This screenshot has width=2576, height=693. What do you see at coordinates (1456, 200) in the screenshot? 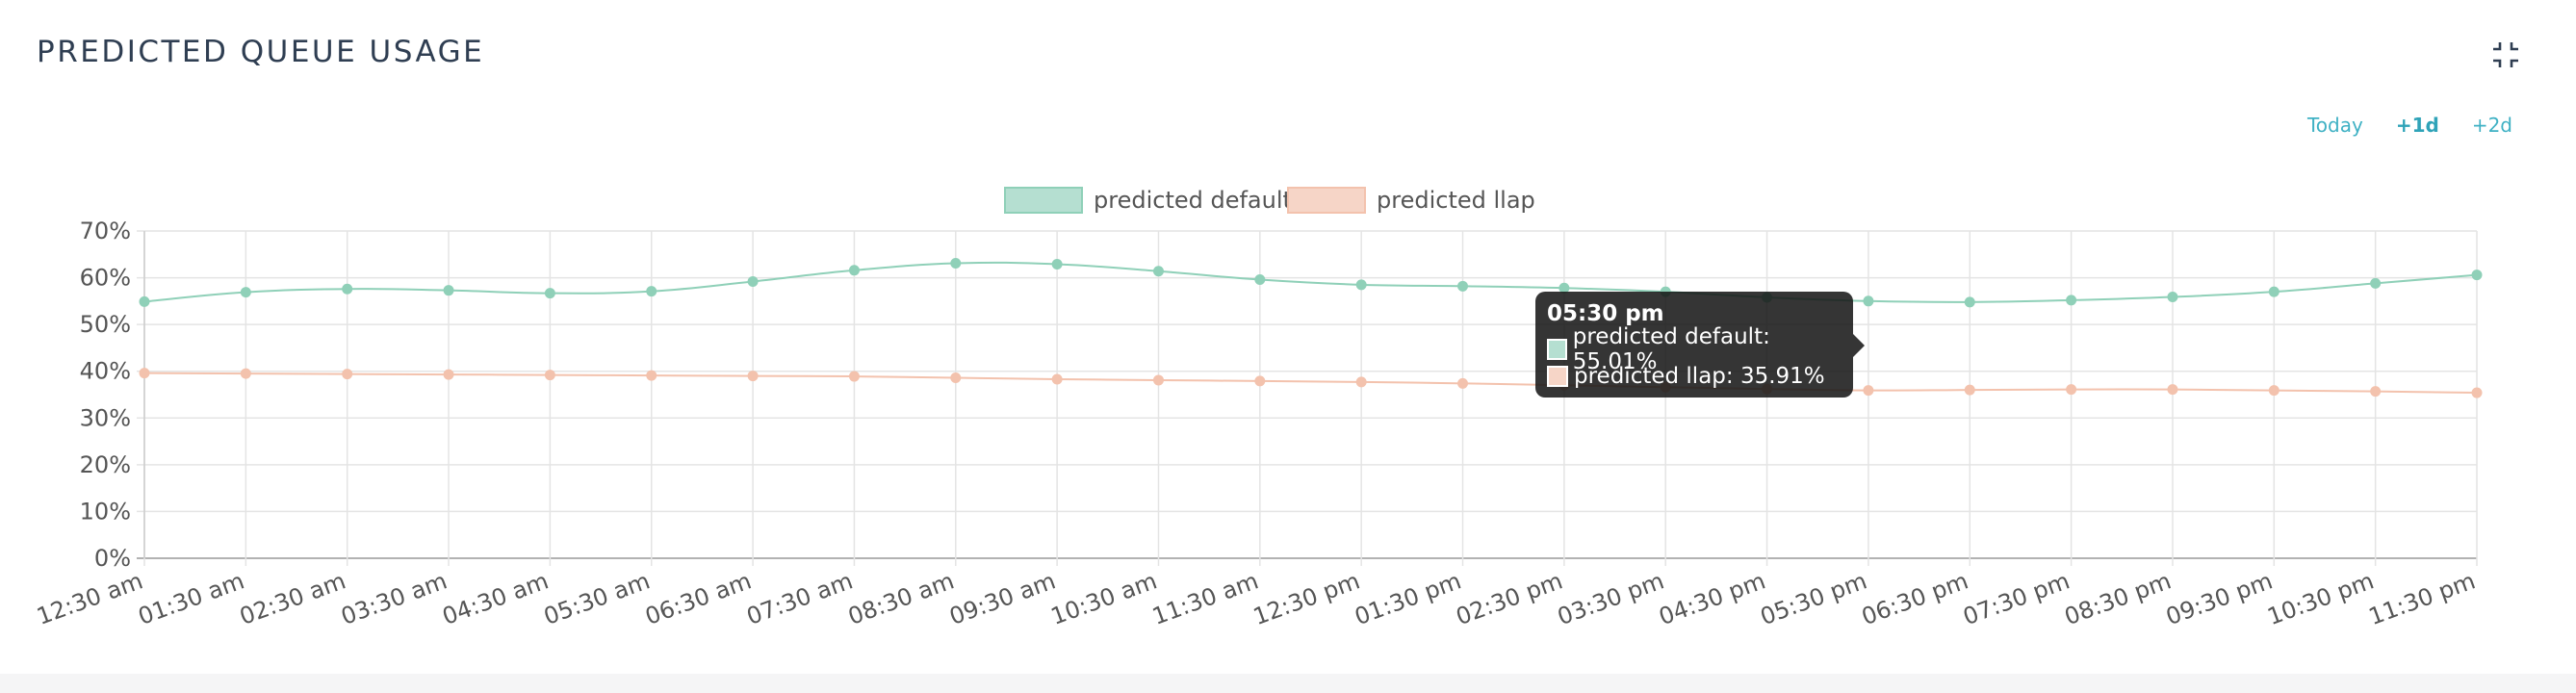
I see `legend-label-llap: predicted llap` at bounding box center [1456, 200].